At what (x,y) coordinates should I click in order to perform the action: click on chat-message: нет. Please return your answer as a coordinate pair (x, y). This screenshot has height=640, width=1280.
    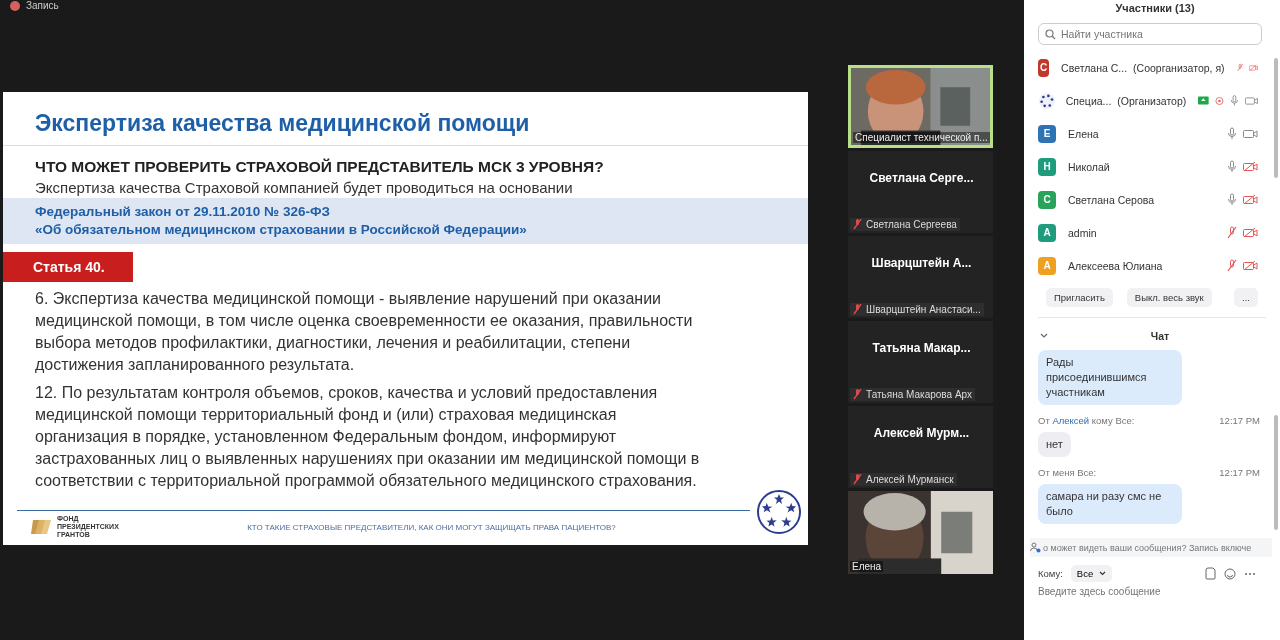
    Looking at the image, I should click on (1054, 444).